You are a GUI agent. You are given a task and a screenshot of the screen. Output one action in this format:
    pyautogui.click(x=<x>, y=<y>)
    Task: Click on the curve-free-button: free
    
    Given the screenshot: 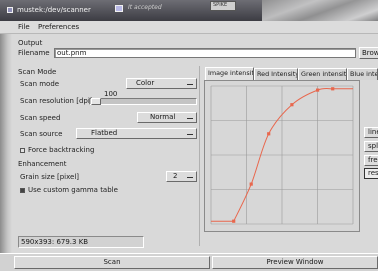 What is the action you would take?
    pyautogui.click(x=371, y=160)
    